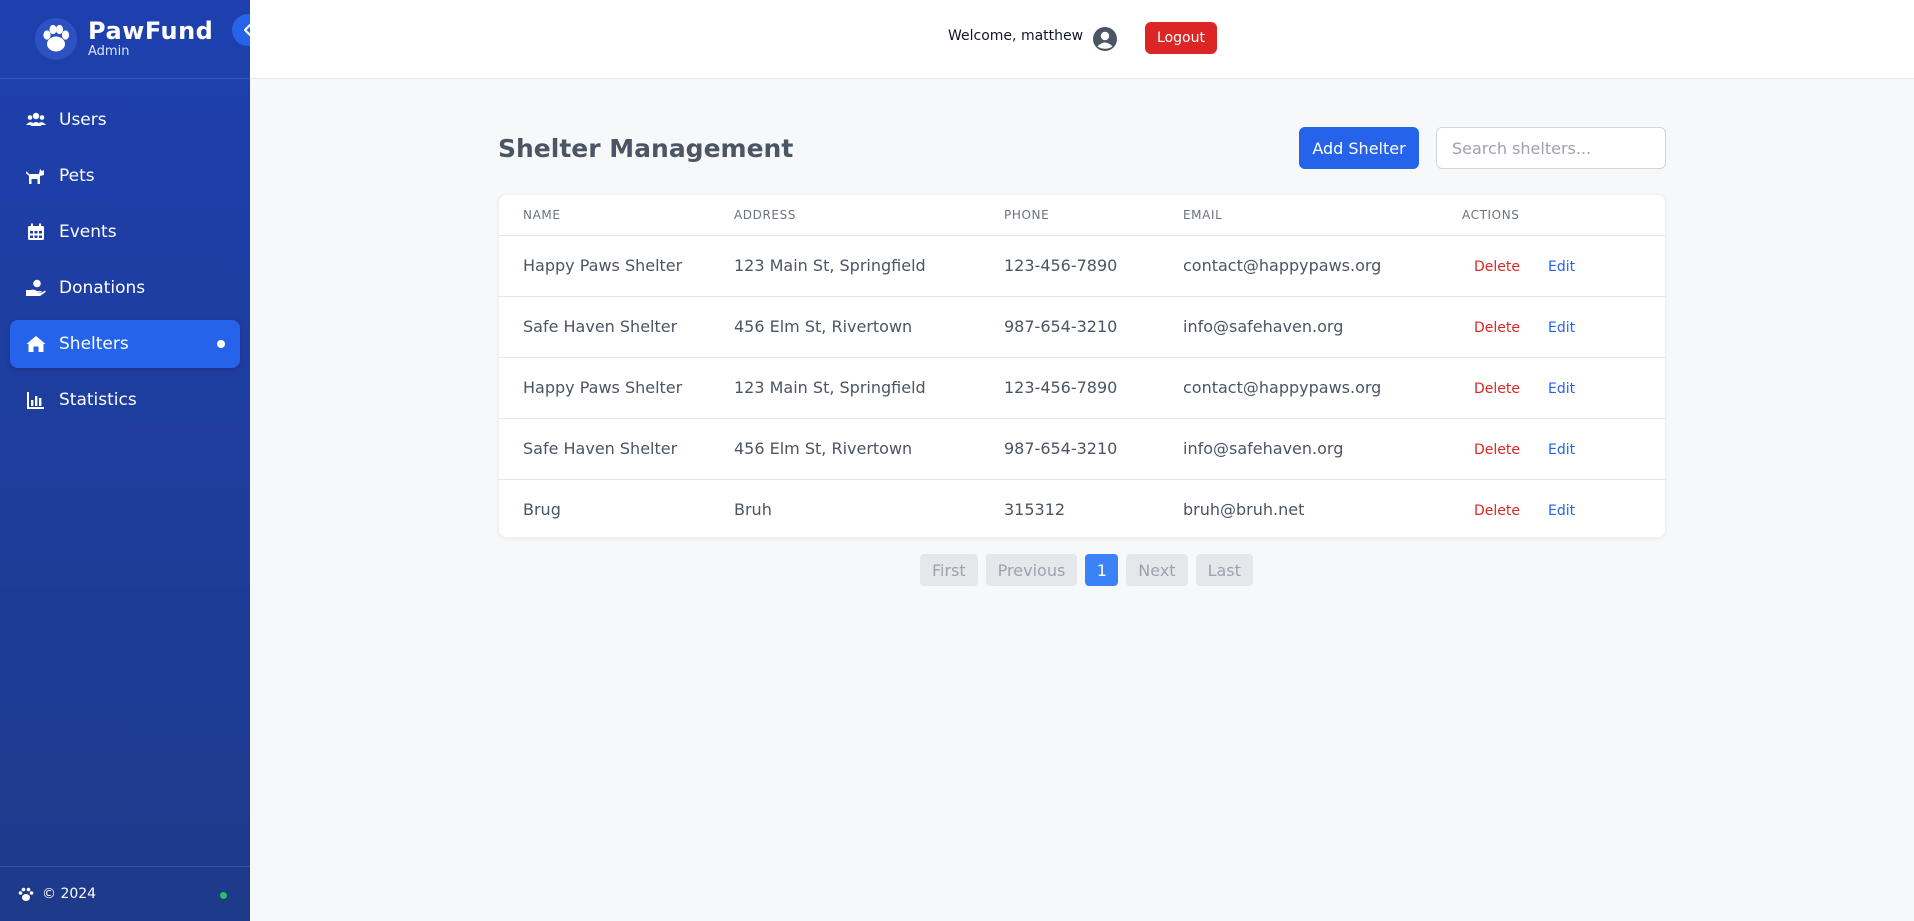 The width and height of the screenshot is (1914, 921). What do you see at coordinates (36, 120) in the screenshot?
I see `users-icon` at bounding box center [36, 120].